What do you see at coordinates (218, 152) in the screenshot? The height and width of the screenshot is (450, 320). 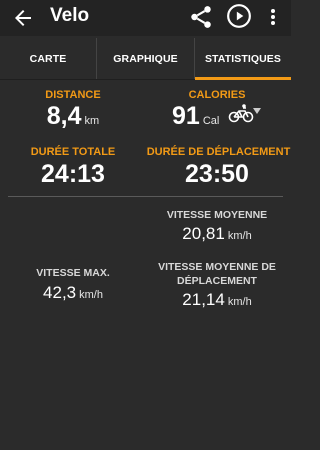 I see `moving-duration-label: DURÉE DE DÉPLACEMENT` at bounding box center [218, 152].